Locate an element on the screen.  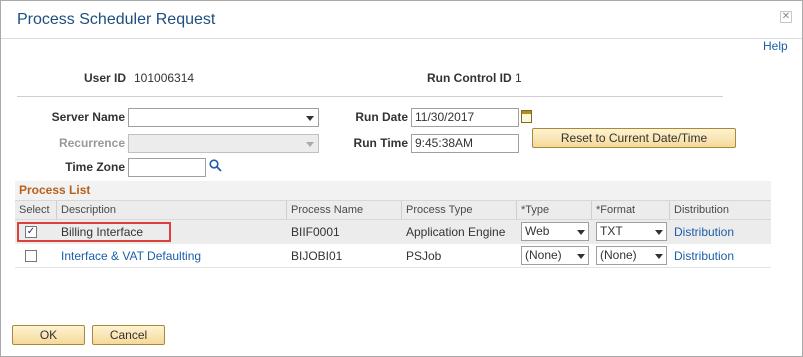
run-control-id-label: Run Control ID is located at coordinates (469, 78).